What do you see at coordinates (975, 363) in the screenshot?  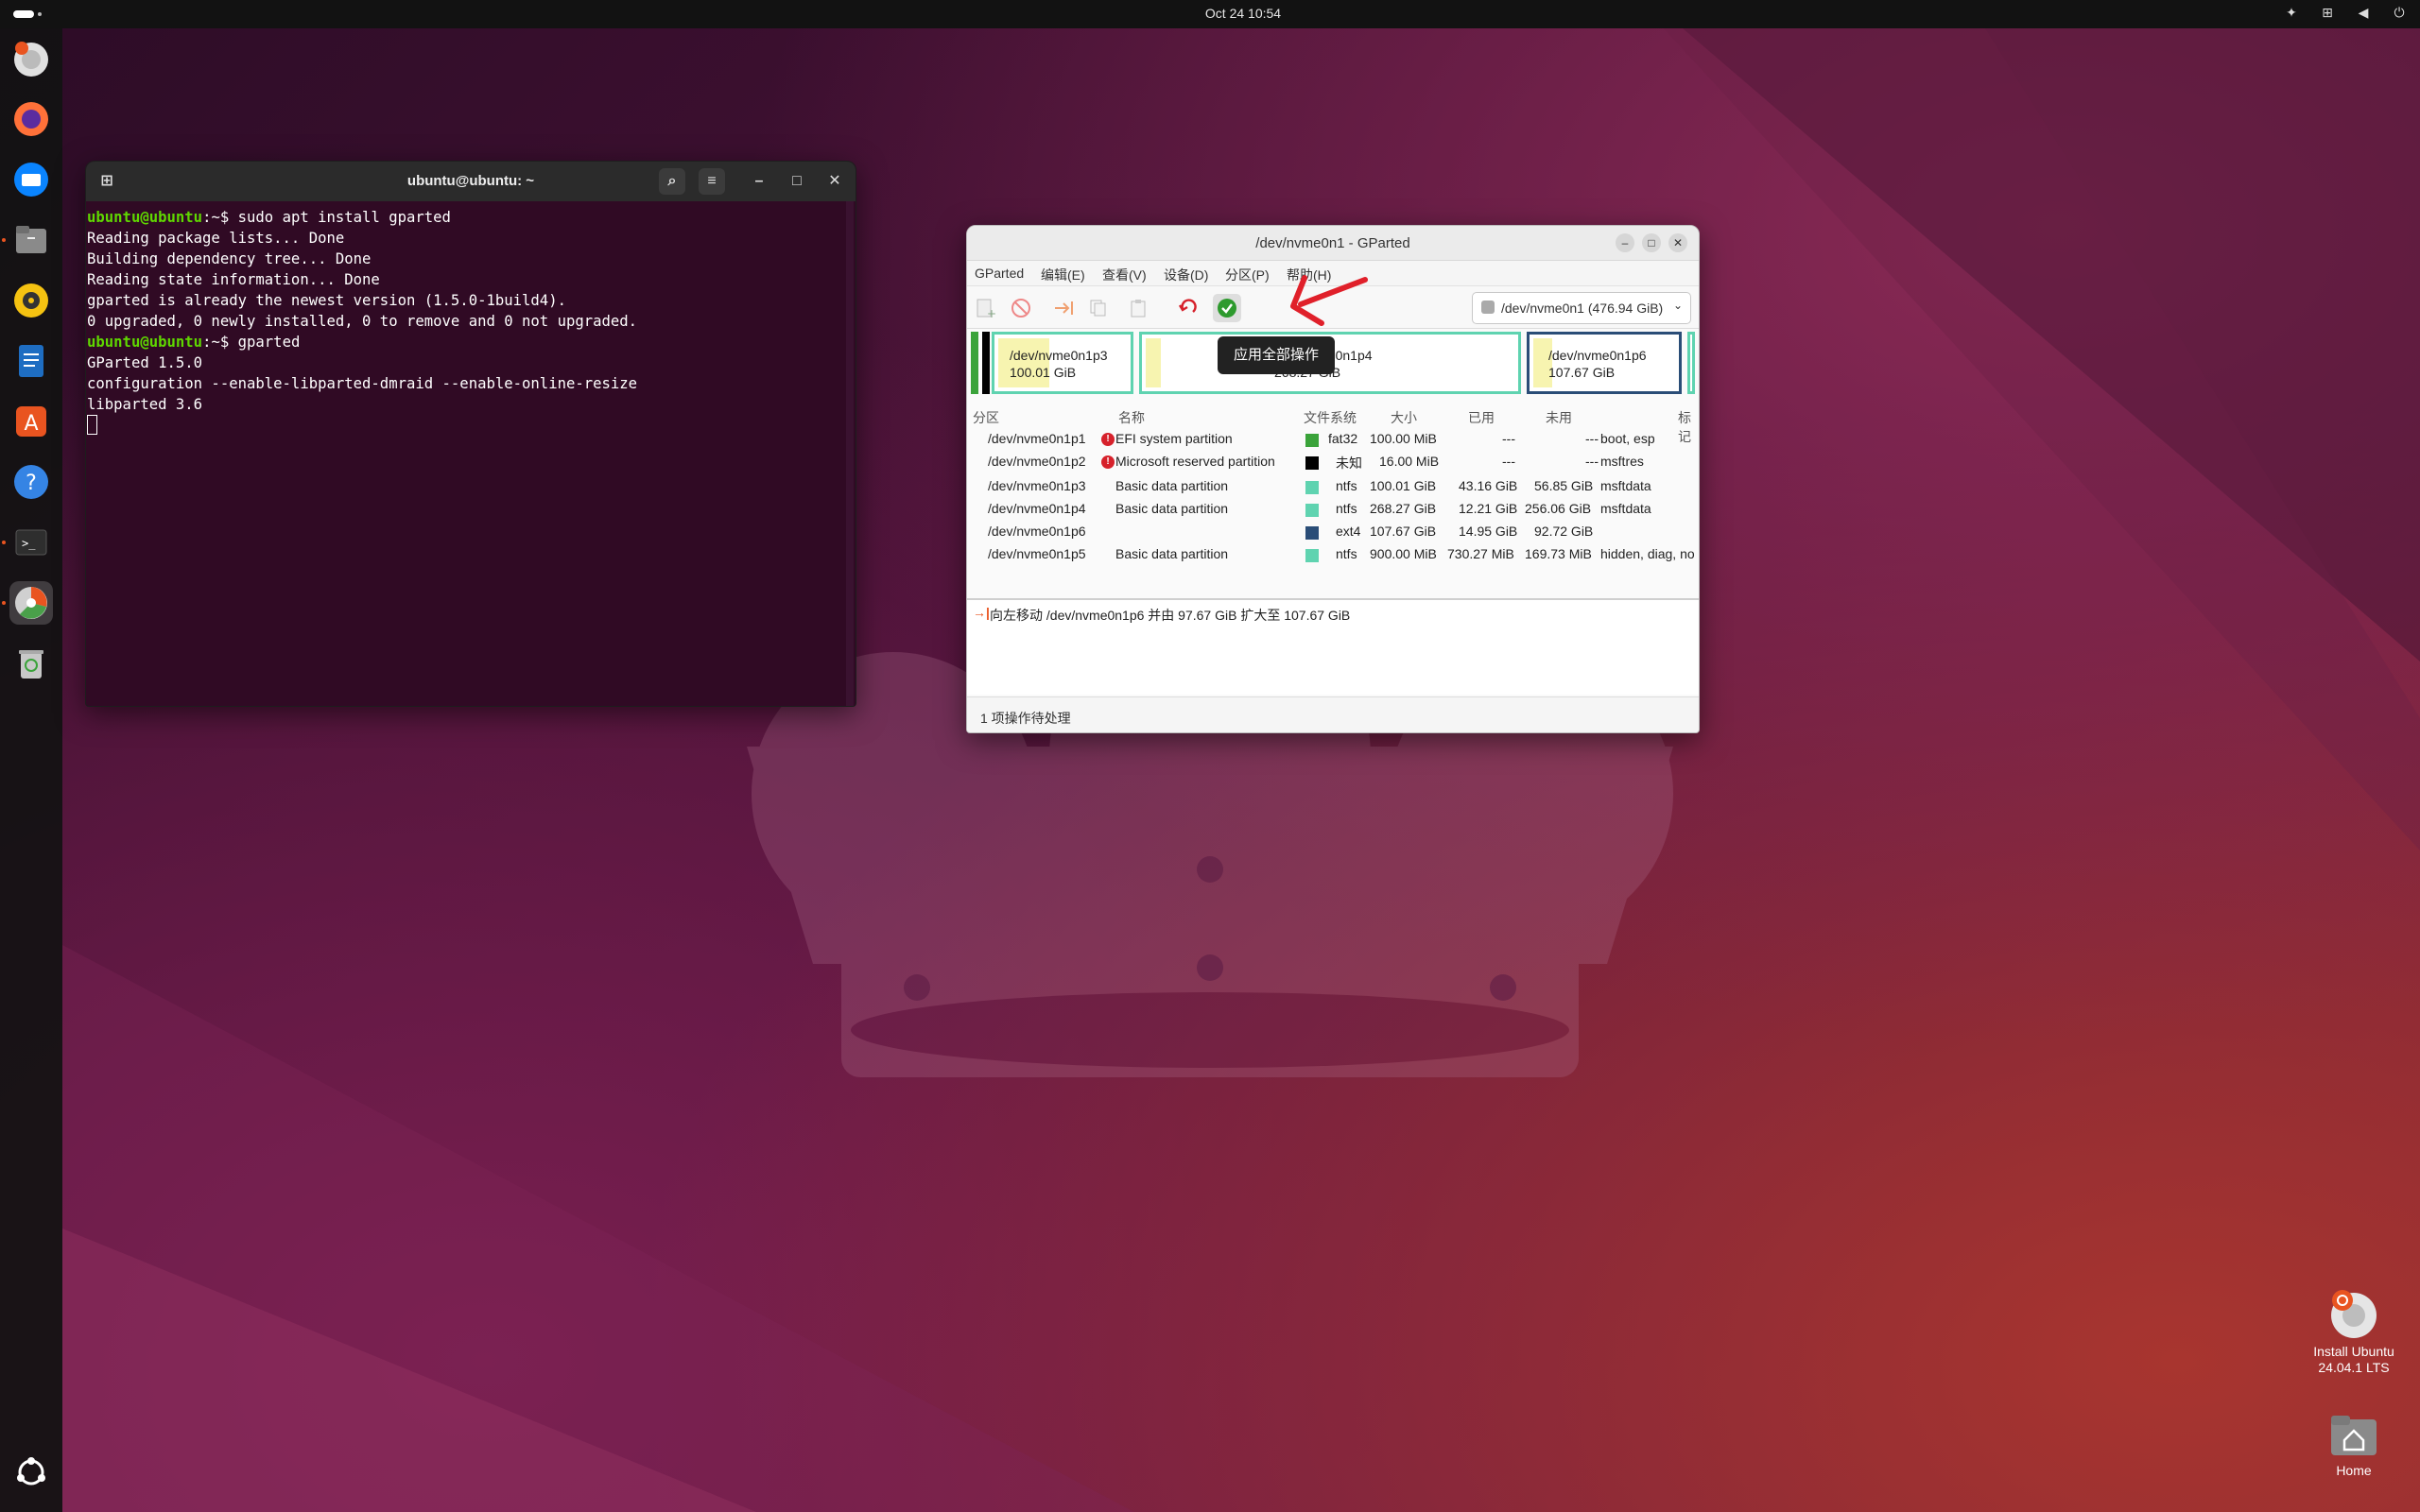 I see `partition-block-p1` at bounding box center [975, 363].